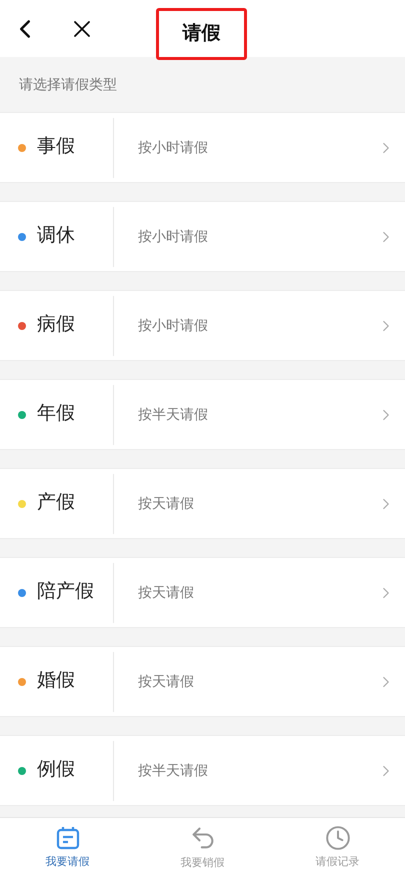 Image resolution: width=405 pixels, height=873 pixels. I want to click on leave-type-name: 病假, so click(56, 325).